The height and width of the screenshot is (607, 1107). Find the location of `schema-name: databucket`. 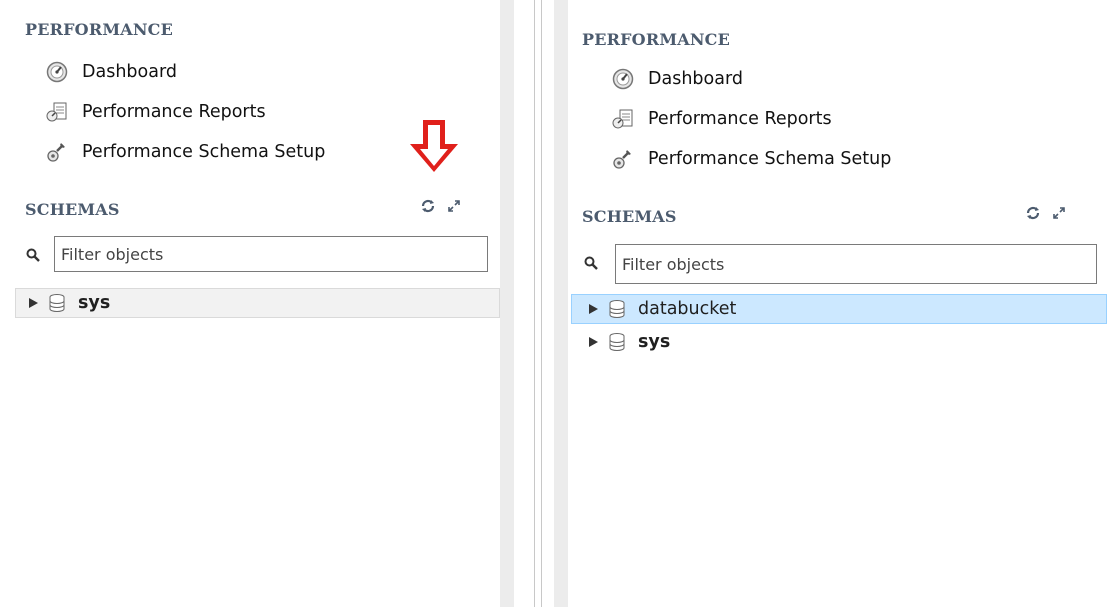

schema-name: databucket is located at coordinates (687, 309).